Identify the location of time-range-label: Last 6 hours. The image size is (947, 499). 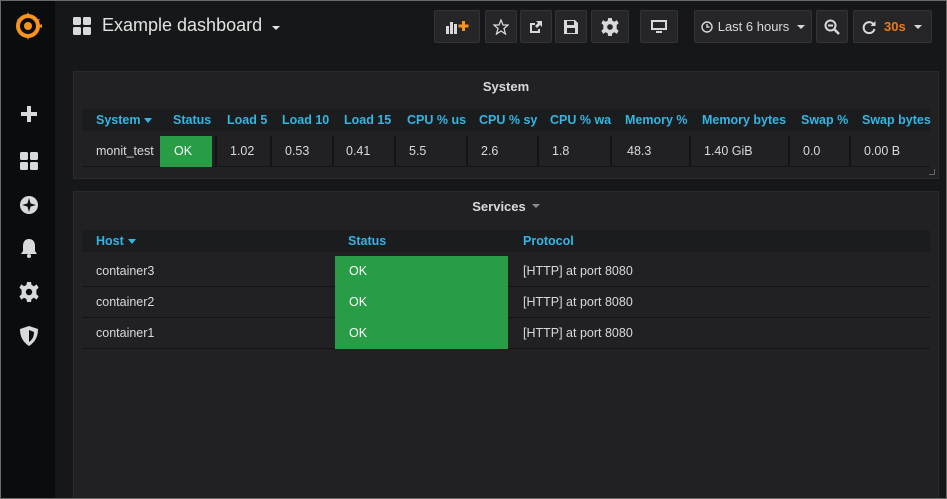
(753, 26).